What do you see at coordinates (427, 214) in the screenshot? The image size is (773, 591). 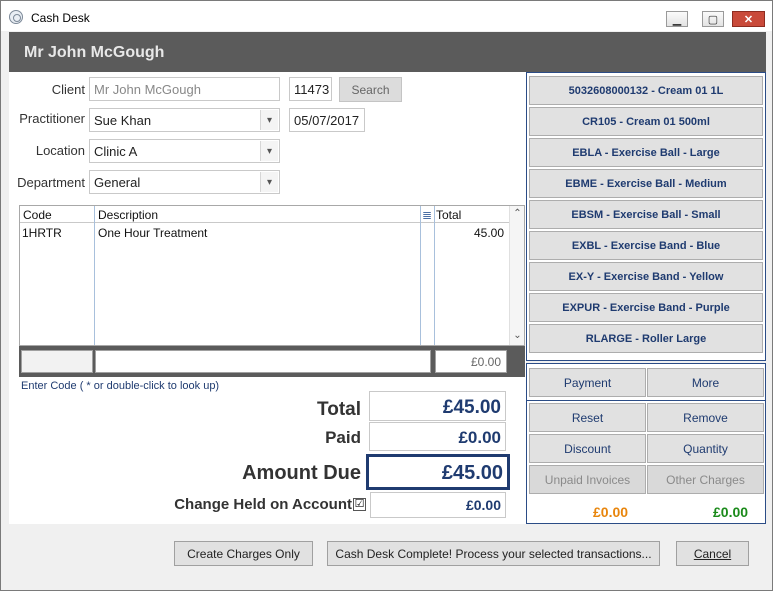 I see `column-chooser-icon: ≣` at bounding box center [427, 214].